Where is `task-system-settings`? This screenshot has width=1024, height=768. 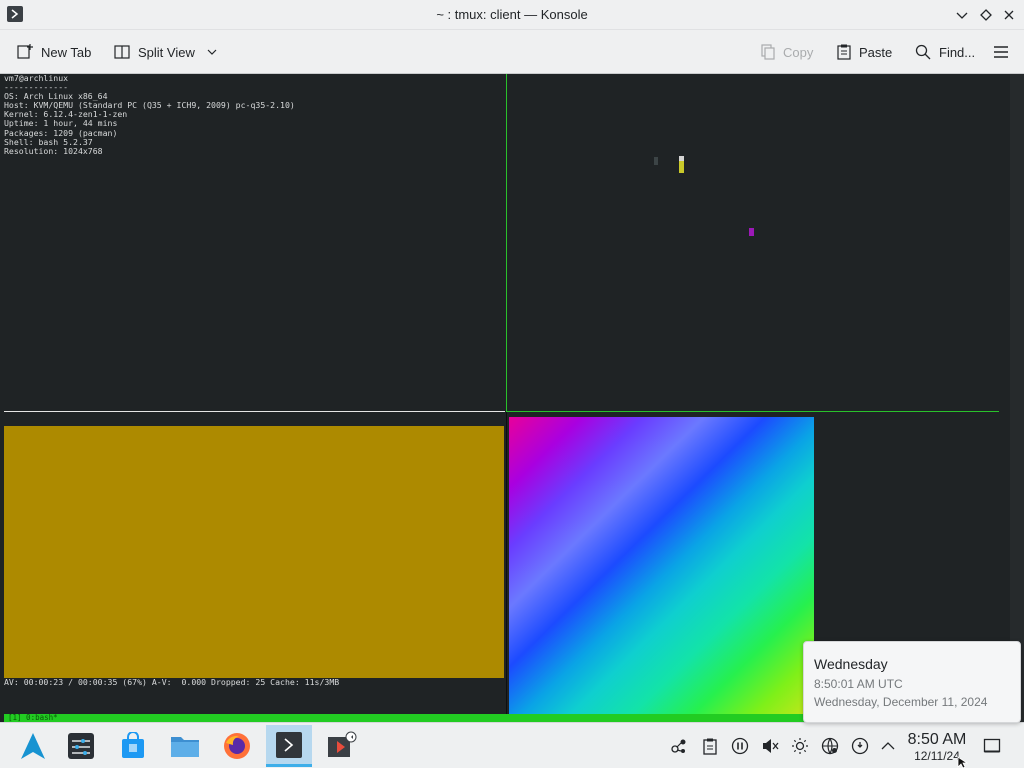
task-system-settings is located at coordinates (81, 746).